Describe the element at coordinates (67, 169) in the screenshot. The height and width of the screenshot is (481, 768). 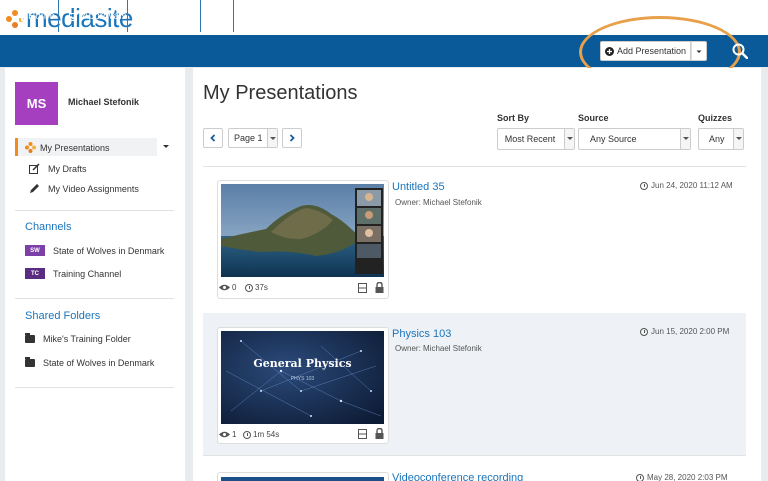
I see `sidebar-item-label: My Drafts` at that location.